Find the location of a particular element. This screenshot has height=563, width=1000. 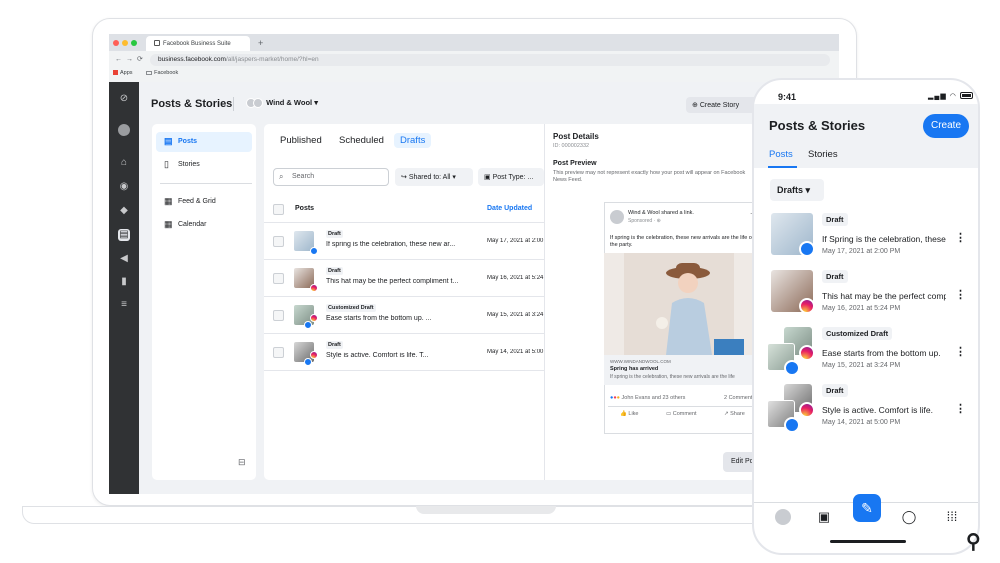

account-switcher: Wind & Wool ▾ is located at coordinates (282, 103).